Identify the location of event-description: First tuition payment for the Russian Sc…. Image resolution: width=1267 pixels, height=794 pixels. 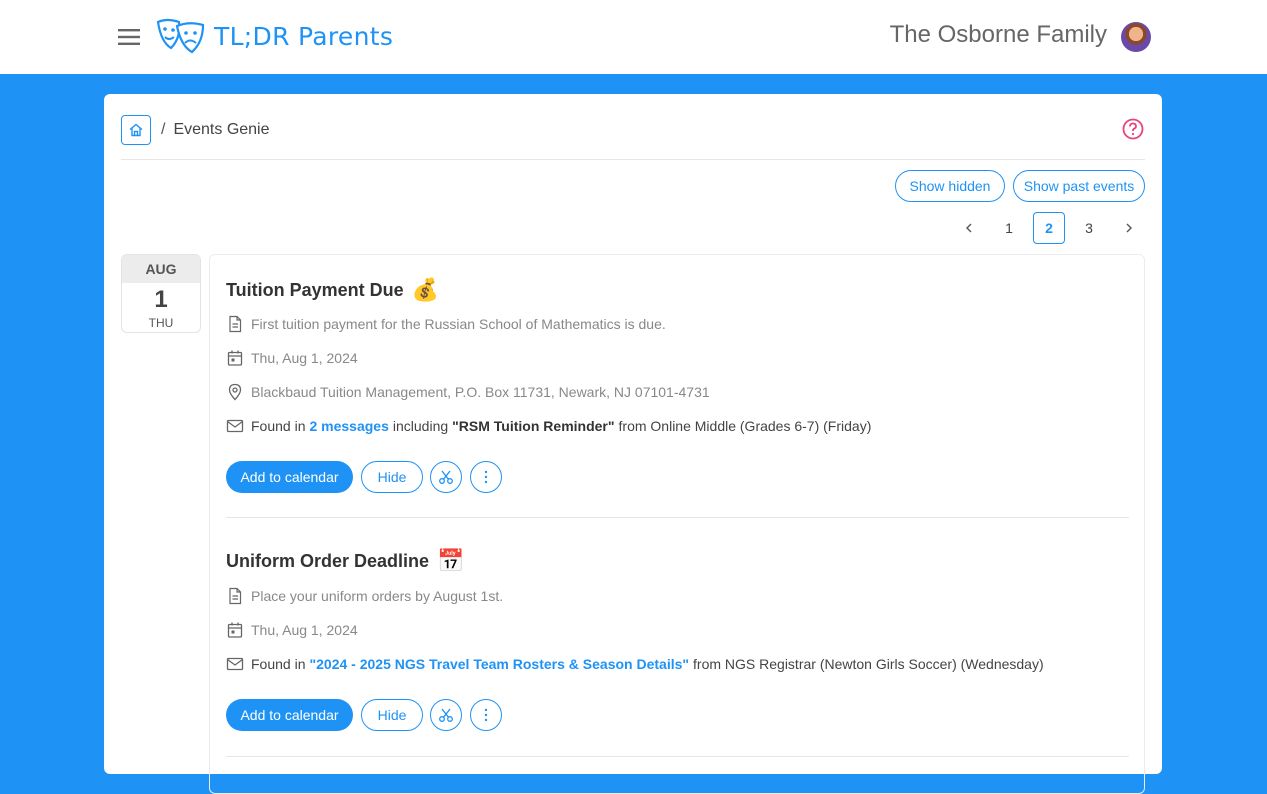
(458, 324).